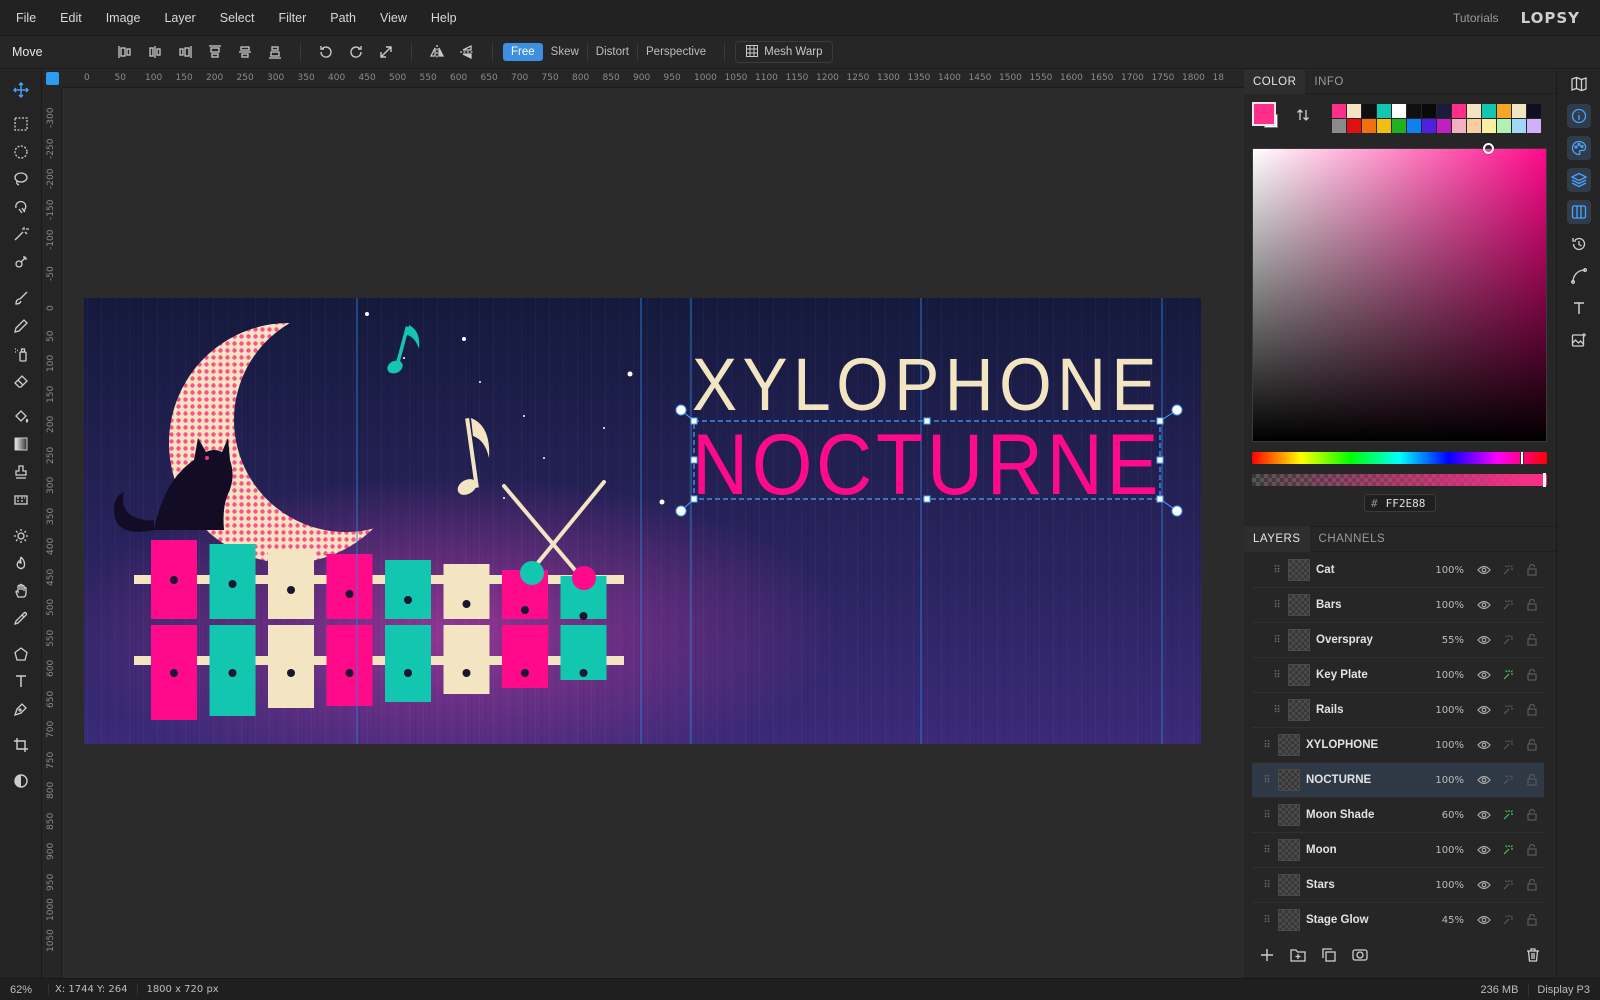 This screenshot has height=1000, width=1600. Describe the element at coordinates (21, 417) in the screenshot. I see `paint-bucket-icon` at that location.